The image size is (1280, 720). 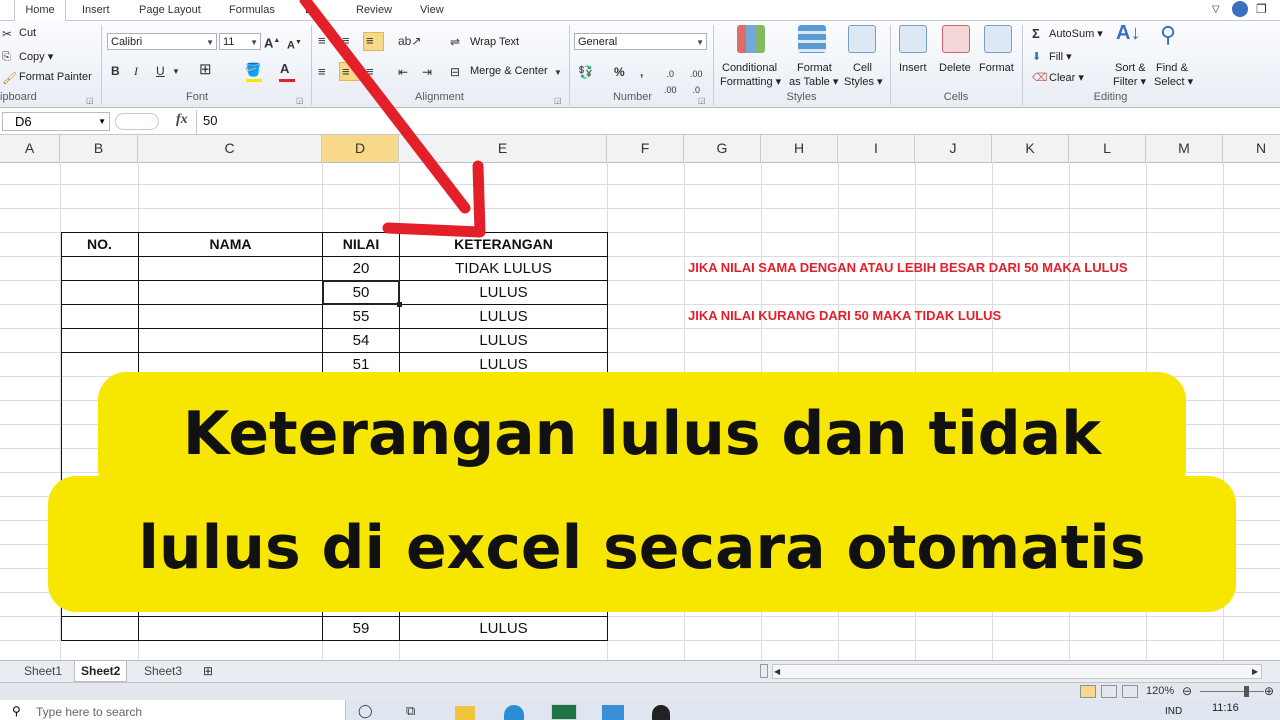 What do you see at coordinates (1160, 691) in the screenshot?
I see `zoom-level: 120%` at bounding box center [1160, 691].